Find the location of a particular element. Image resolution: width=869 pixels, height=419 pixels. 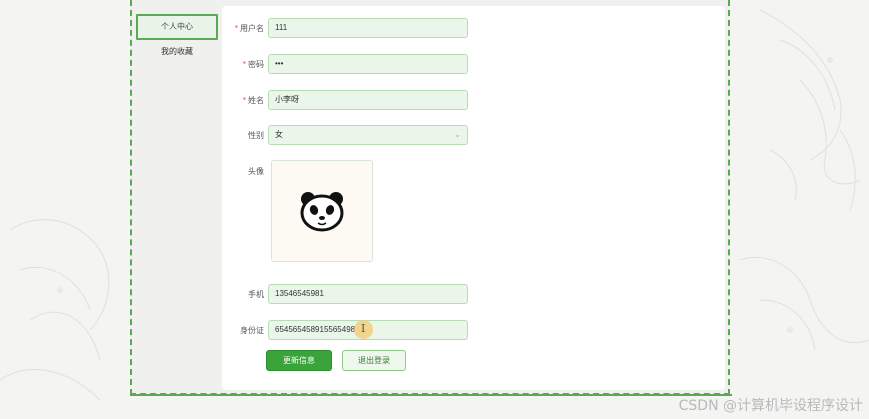

sidebar: 个人中心 我的收藏 is located at coordinates (177, 39).